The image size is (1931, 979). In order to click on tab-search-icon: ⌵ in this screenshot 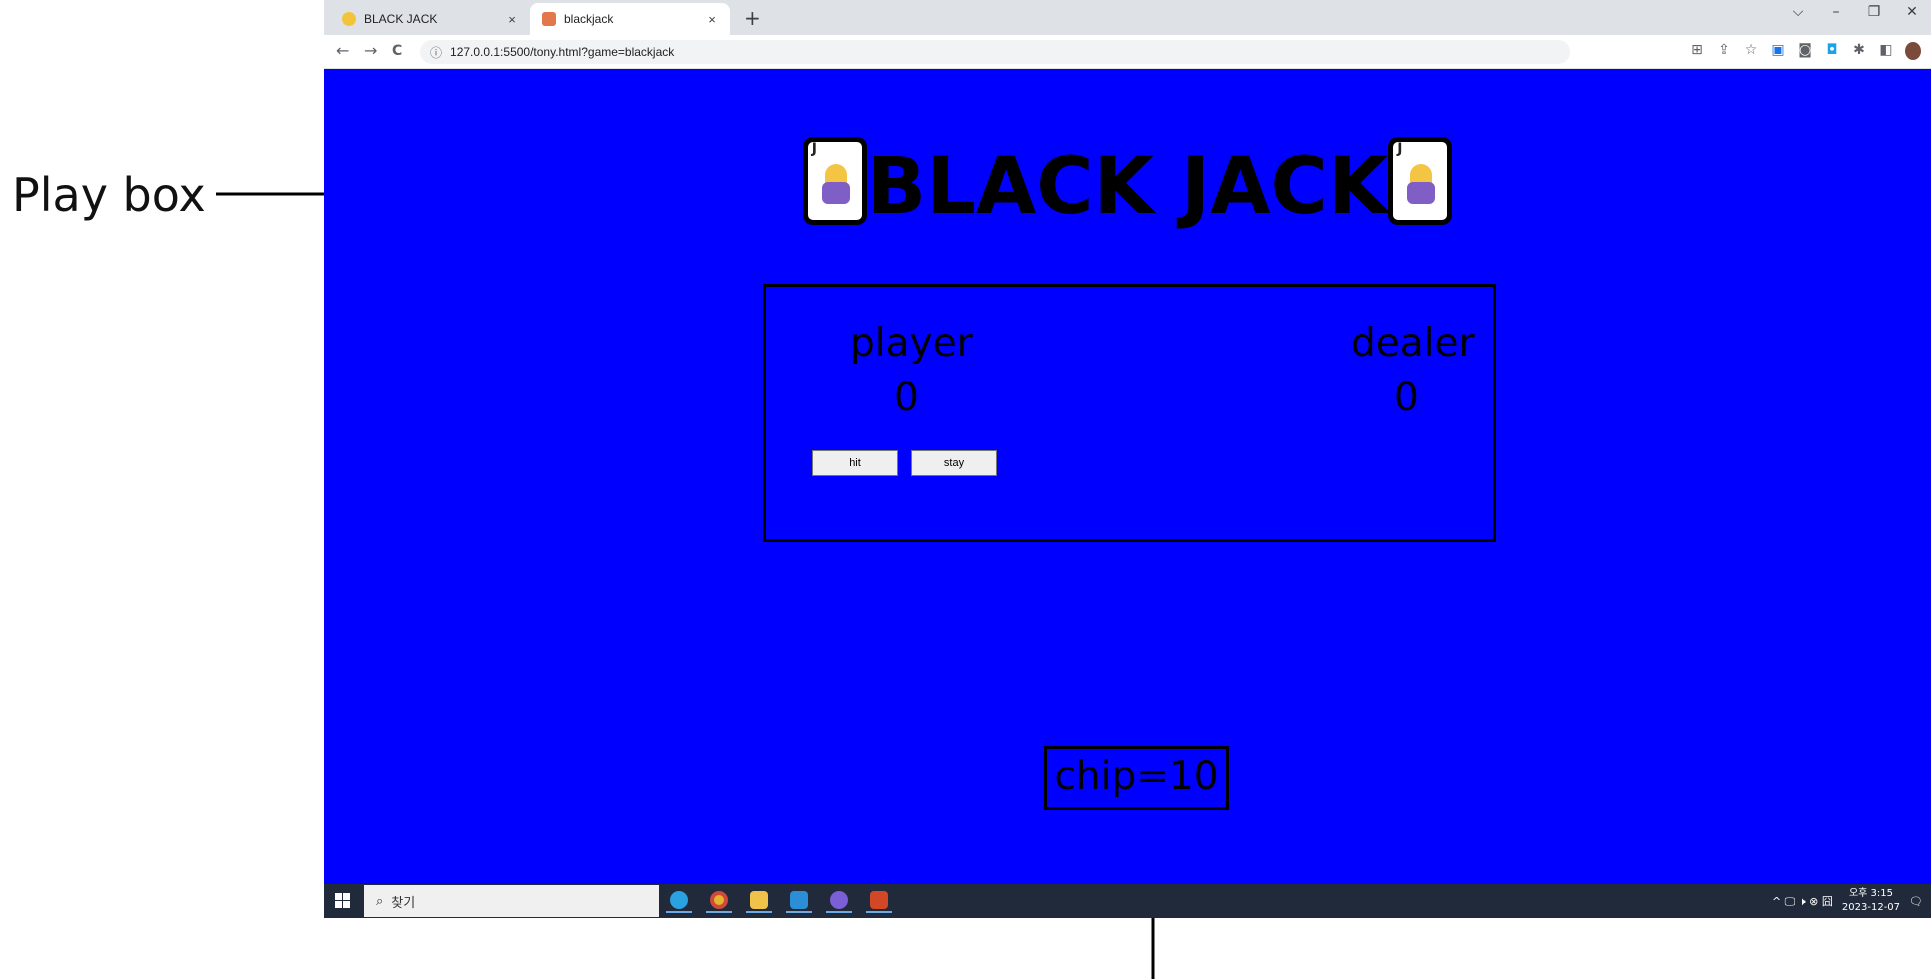, I will do `click(1798, 12)`.